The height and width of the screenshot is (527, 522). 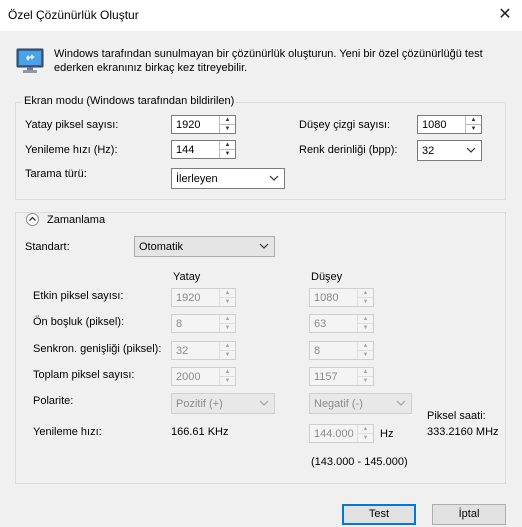 What do you see at coordinates (203, 350) in the screenshot?
I see `timing-h-spinner: 32 ▲ ▼` at bounding box center [203, 350].